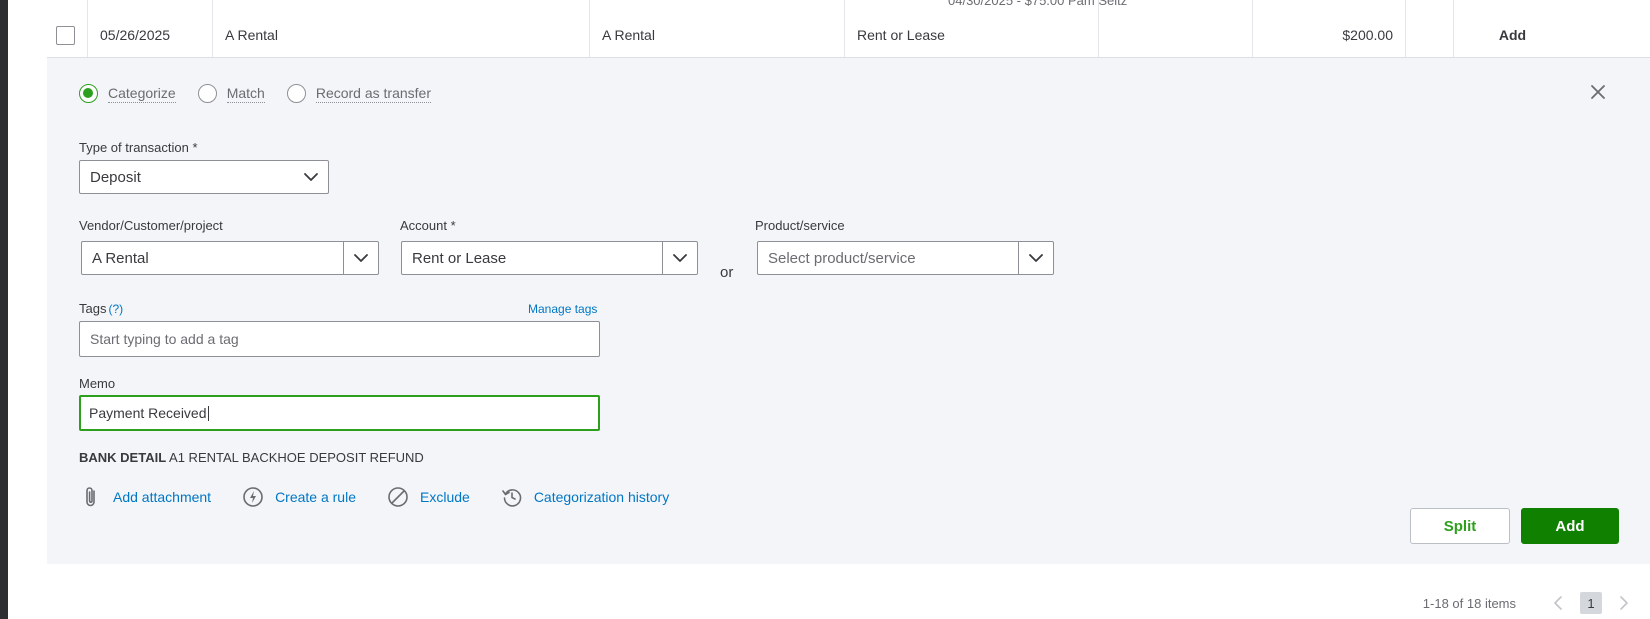 The width and height of the screenshot is (1650, 619). Describe the element at coordinates (296, 93) in the screenshot. I see `radio-record-transfer-control` at that location.